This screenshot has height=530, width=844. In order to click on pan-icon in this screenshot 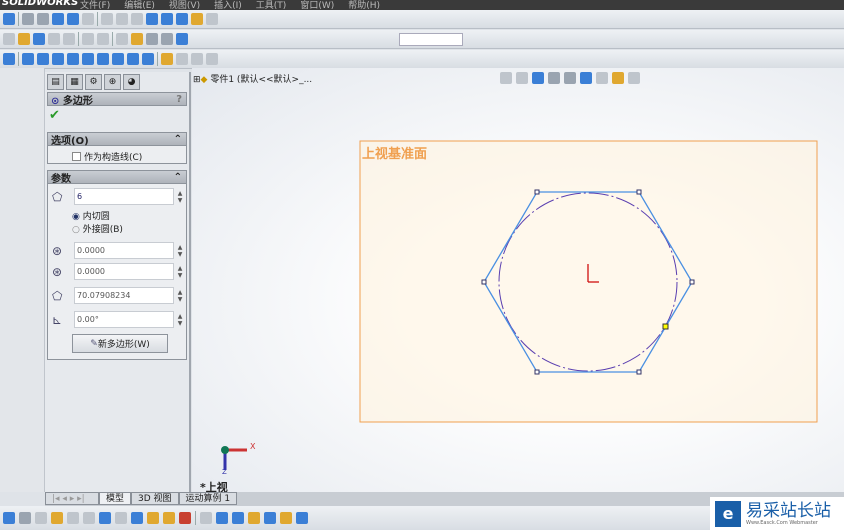, I will do `click(73, 19)`.